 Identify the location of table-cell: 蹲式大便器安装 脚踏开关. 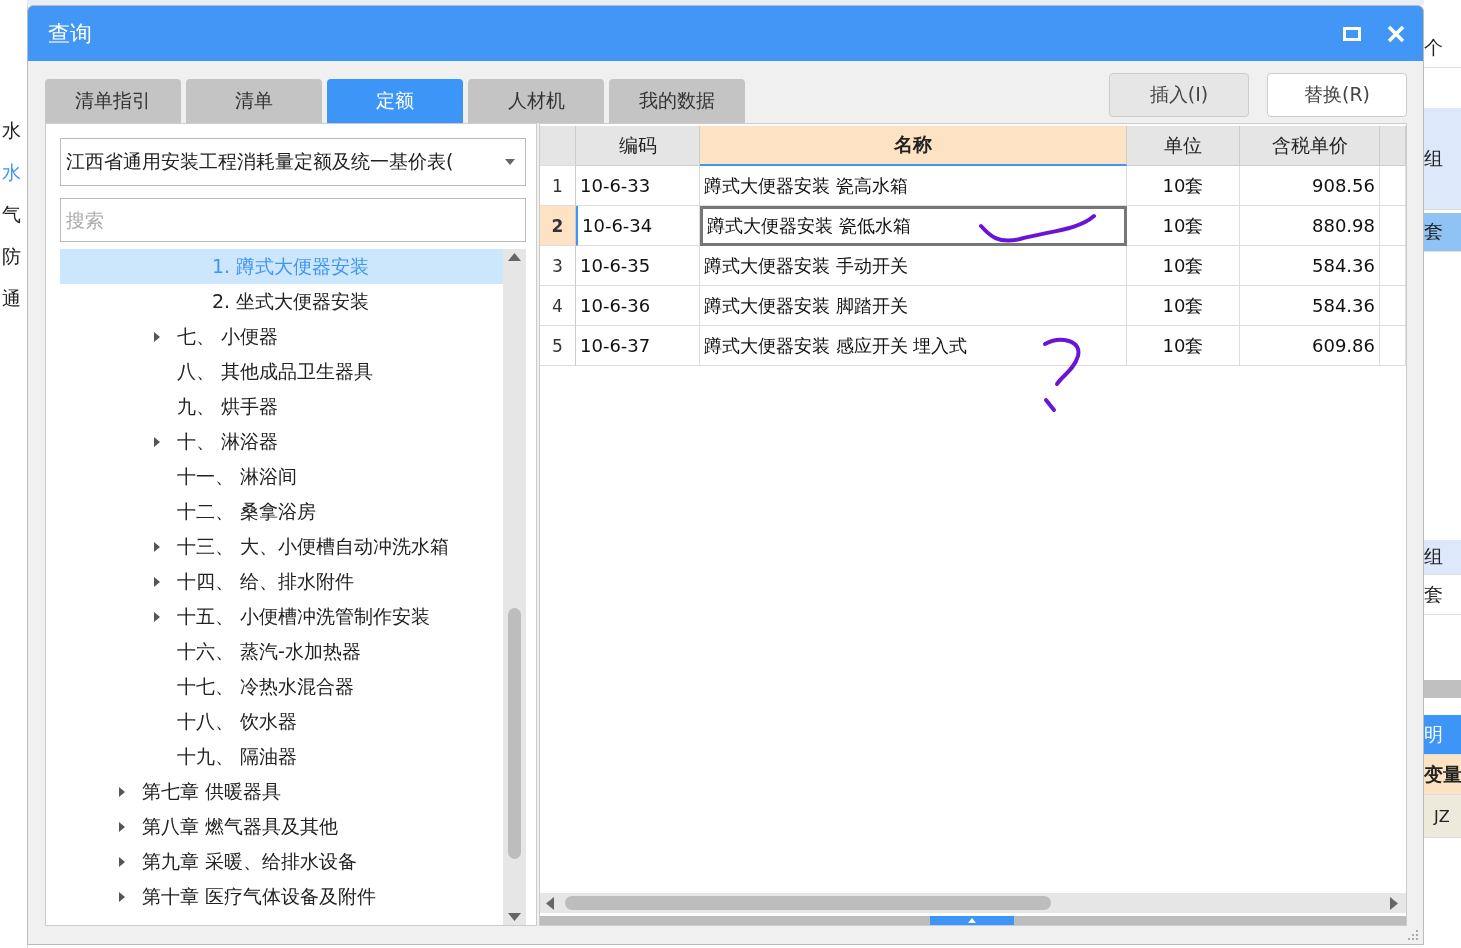
(913, 306).